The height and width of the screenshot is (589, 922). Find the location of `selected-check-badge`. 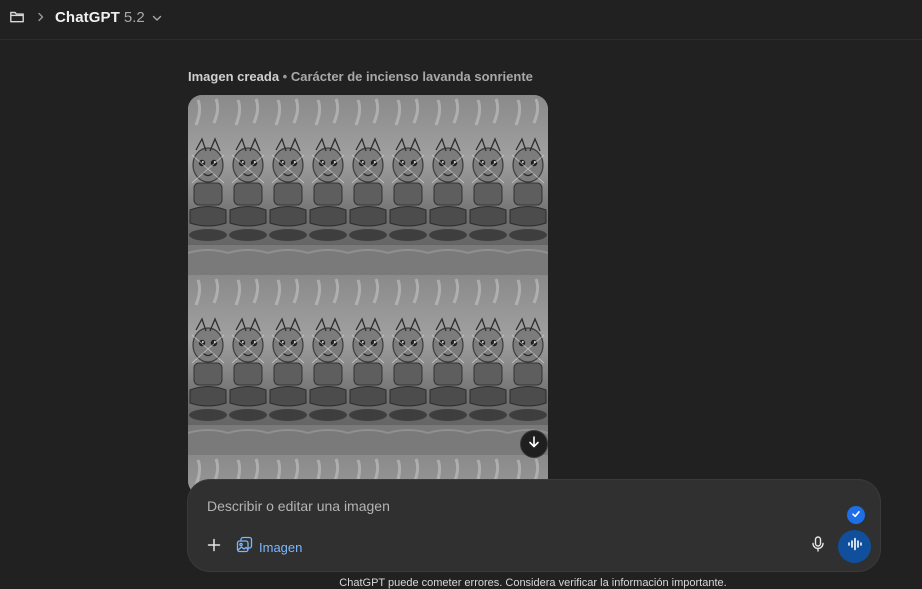

selected-check-badge is located at coordinates (856, 515).